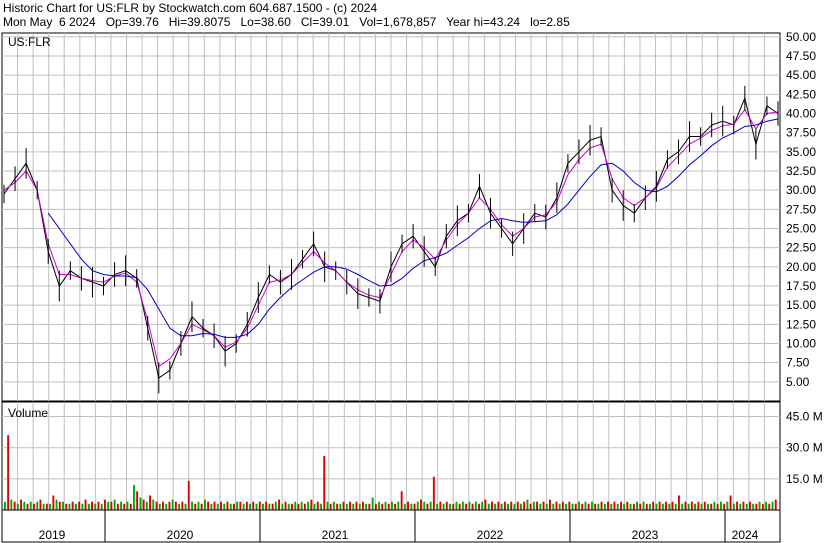 Image resolution: width=830 pixels, height=543 pixels. What do you see at coordinates (801, 324) in the screenshot?
I see `price-y-tick-label: 12.50` at bounding box center [801, 324].